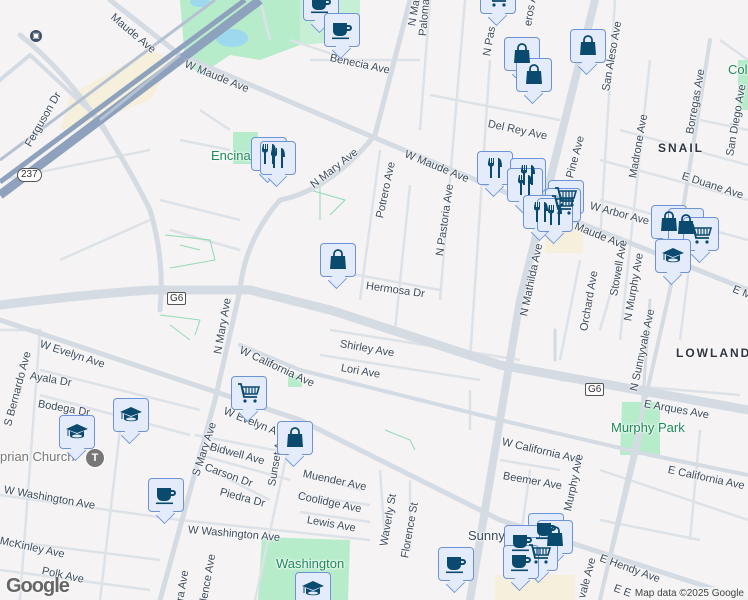 This screenshot has height=600, width=748. I want to click on neighborhood-label: LOWLAND, so click(712, 353).